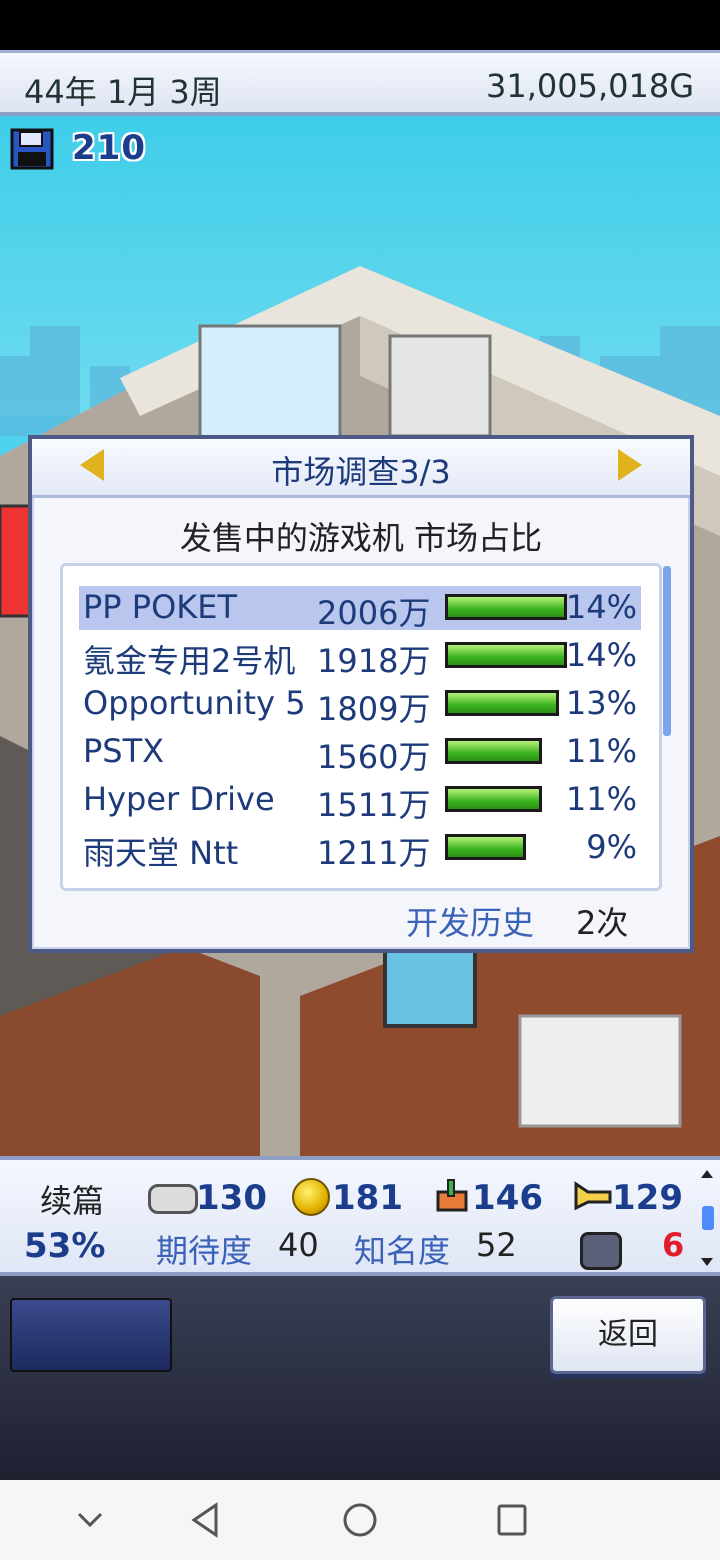  I want to click on console-sales: 1511万, so click(374, 805).